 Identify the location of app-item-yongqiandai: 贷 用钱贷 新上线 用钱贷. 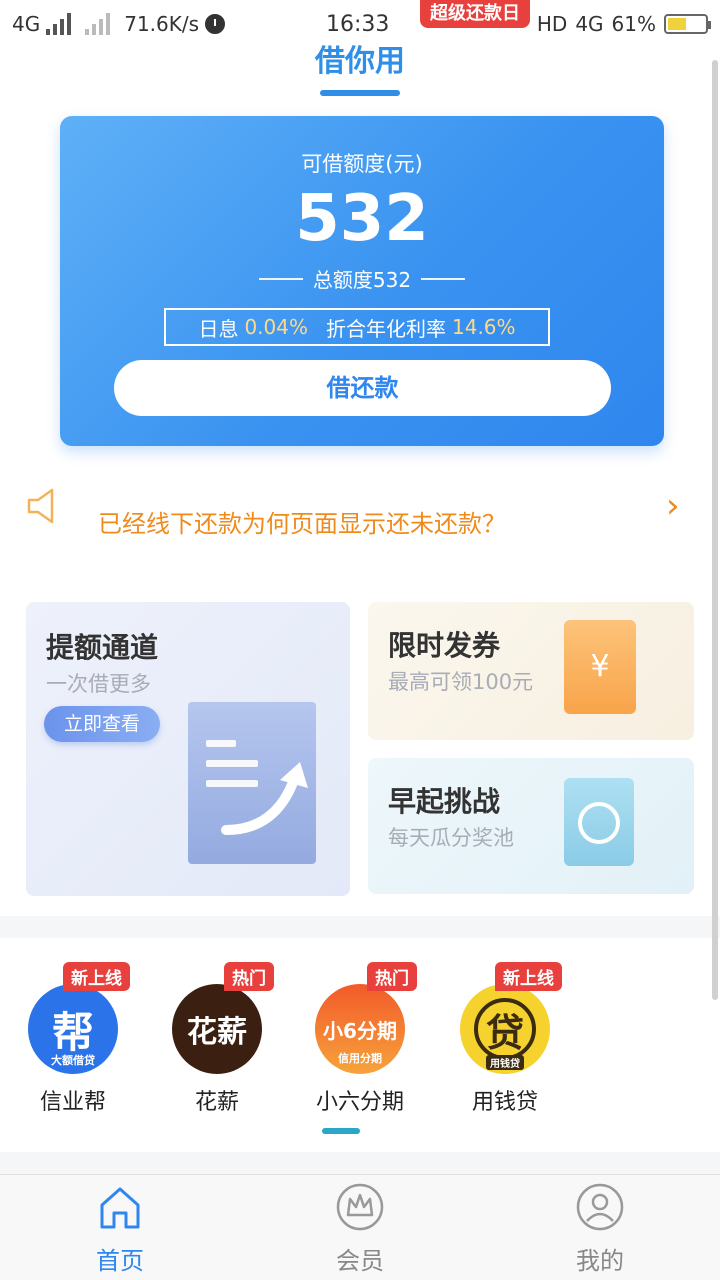
(506, 1039).